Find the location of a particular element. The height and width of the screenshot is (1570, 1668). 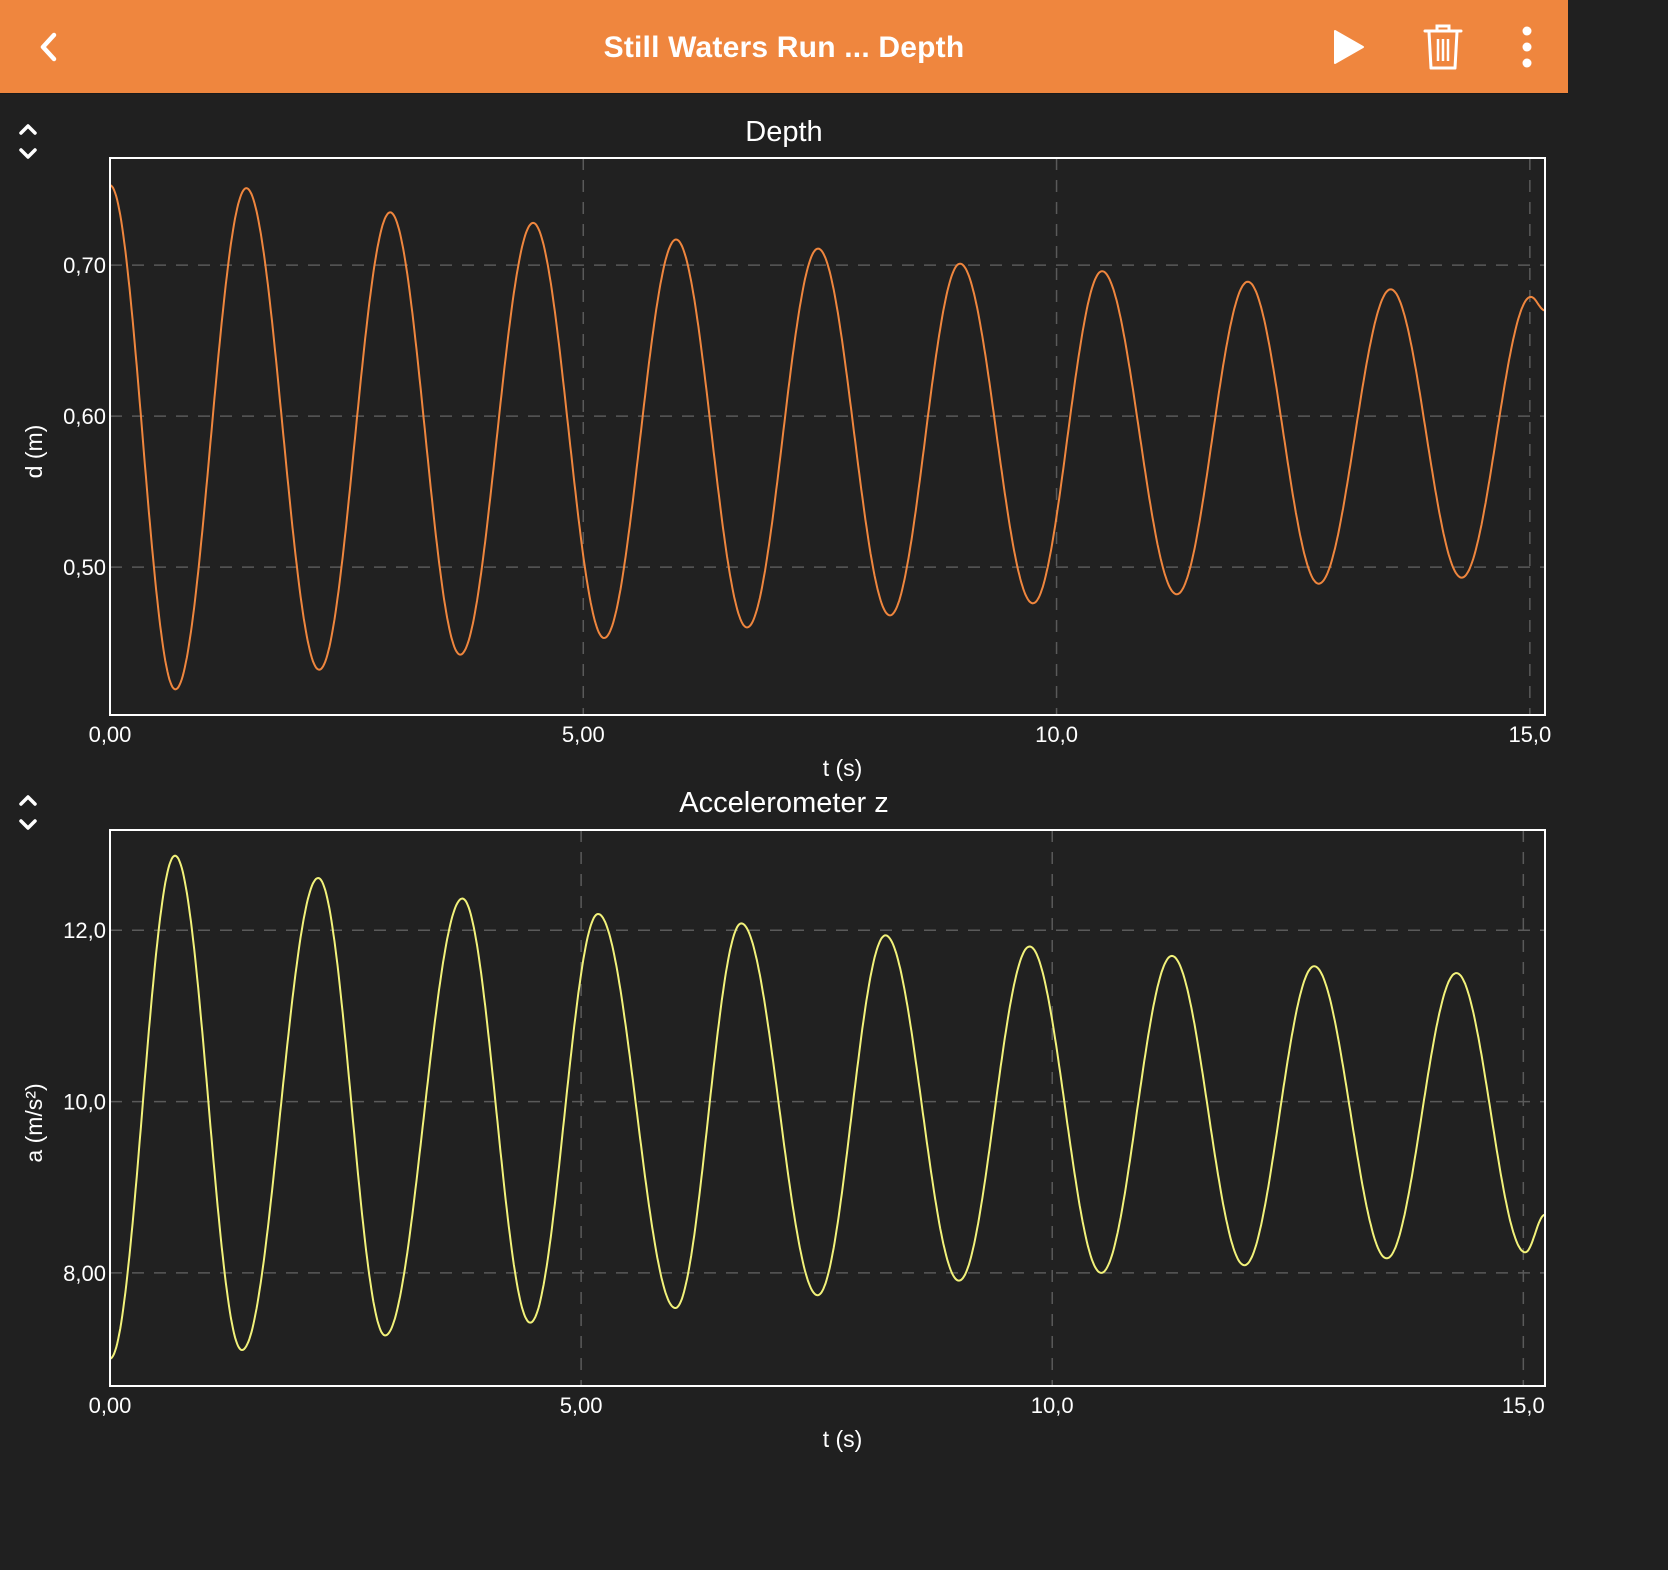

play-button is located at coordinates (1347, 47).